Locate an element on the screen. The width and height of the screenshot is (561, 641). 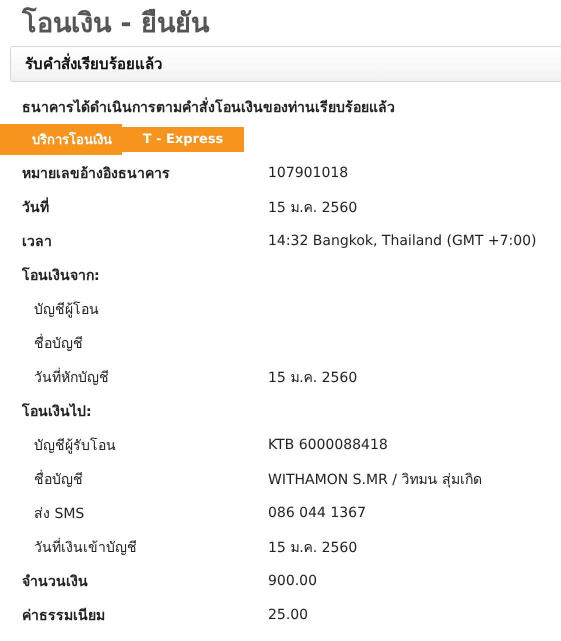
field-value: 900.00 is located at coordinates (292, 581).